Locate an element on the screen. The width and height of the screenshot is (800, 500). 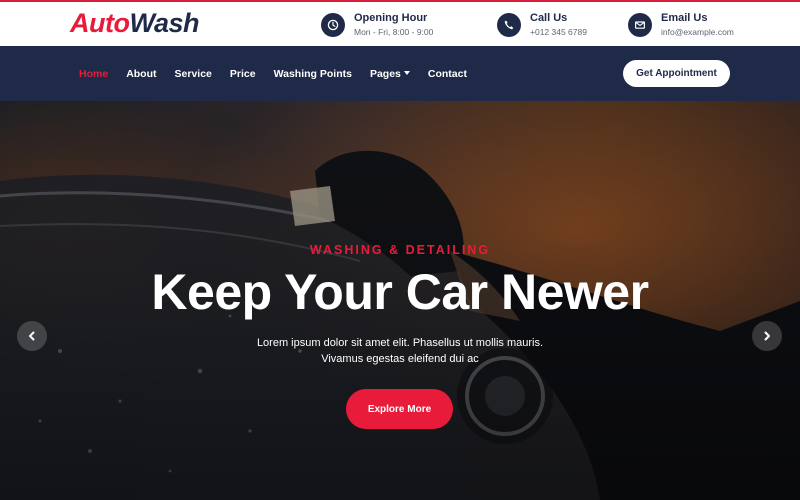
phone-icon is located at coordinates (509, 25).